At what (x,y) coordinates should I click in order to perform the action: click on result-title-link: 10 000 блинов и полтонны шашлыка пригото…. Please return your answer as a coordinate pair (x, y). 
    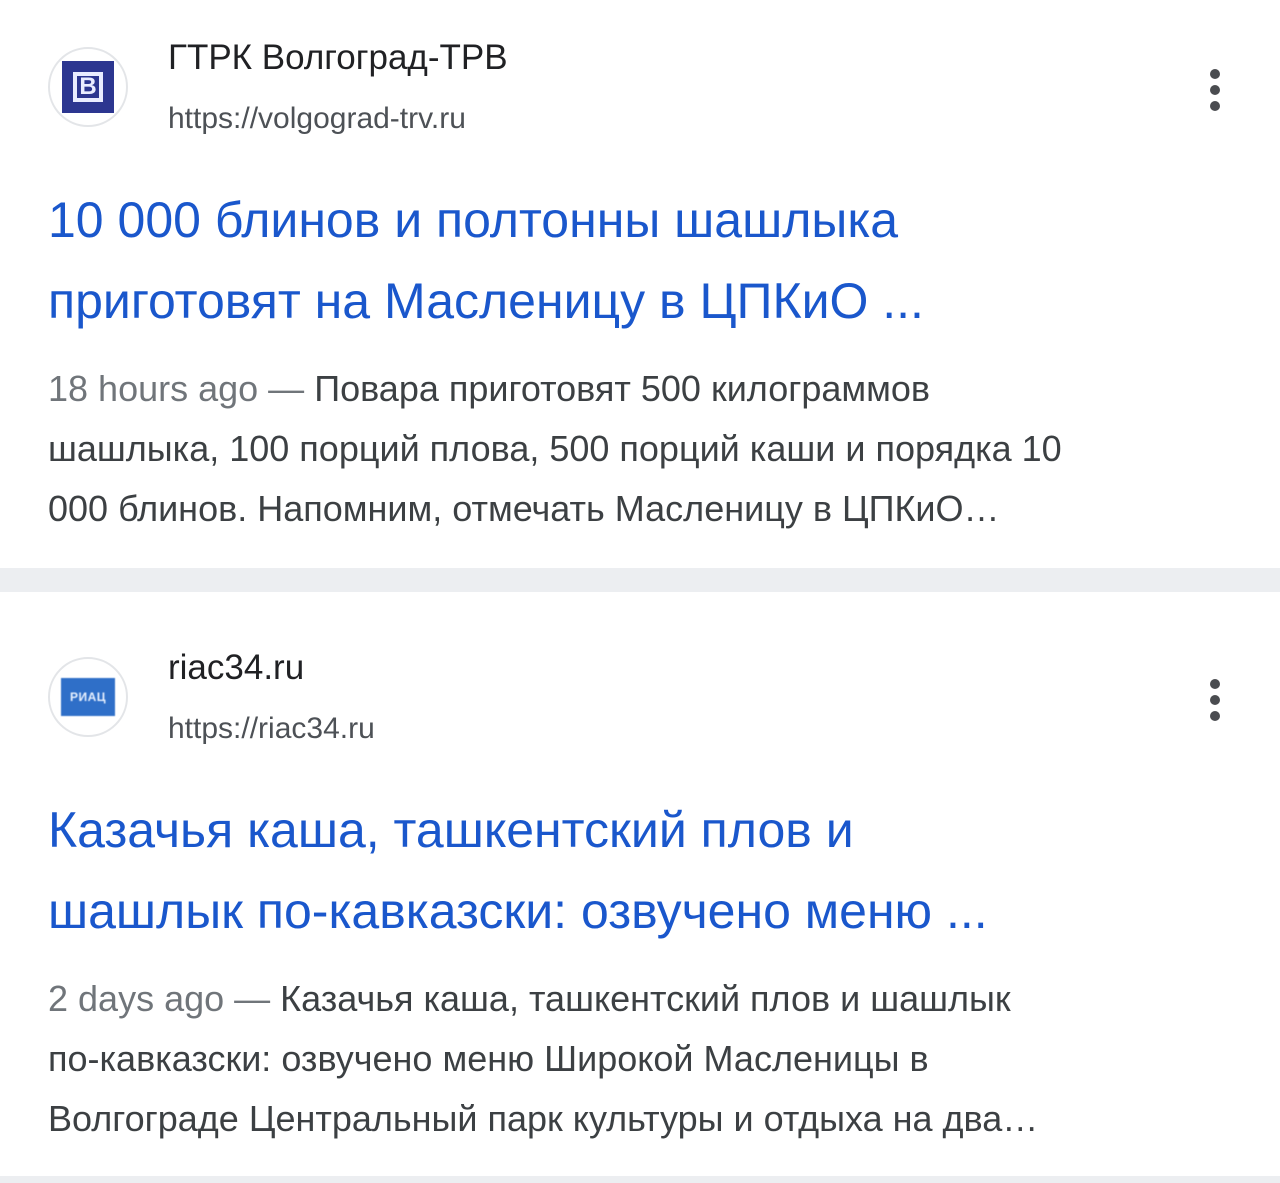
    Looking at the image, I should click on (643, 261).